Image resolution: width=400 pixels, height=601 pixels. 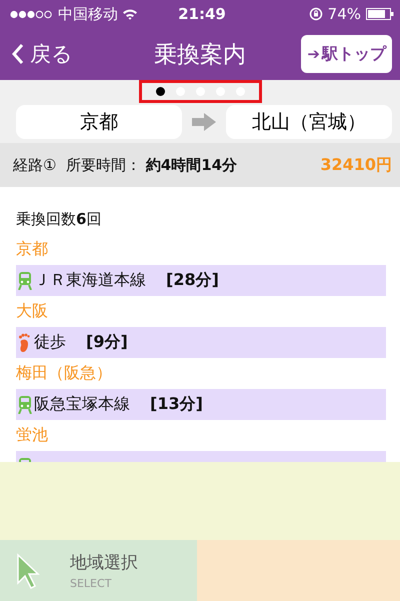 What do you see at coordinates (380, 14) in the screenshot?
I see `battery-icon` at bounding box center [380, 14].